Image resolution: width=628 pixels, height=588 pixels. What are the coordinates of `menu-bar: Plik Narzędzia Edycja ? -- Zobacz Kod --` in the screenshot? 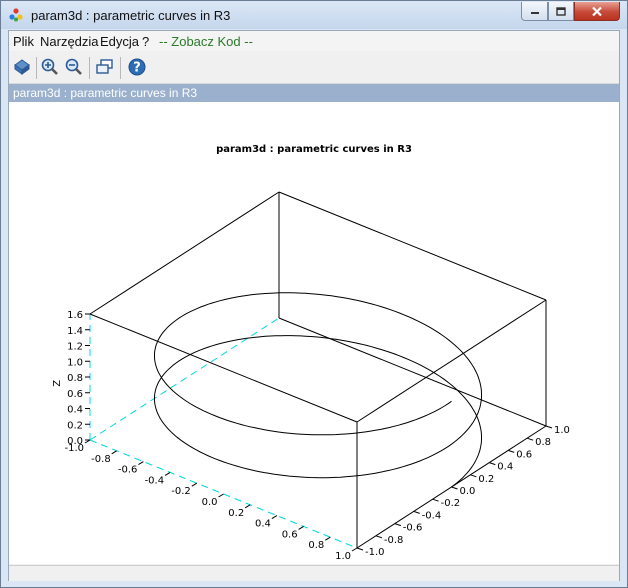 It's located at (314, 41).